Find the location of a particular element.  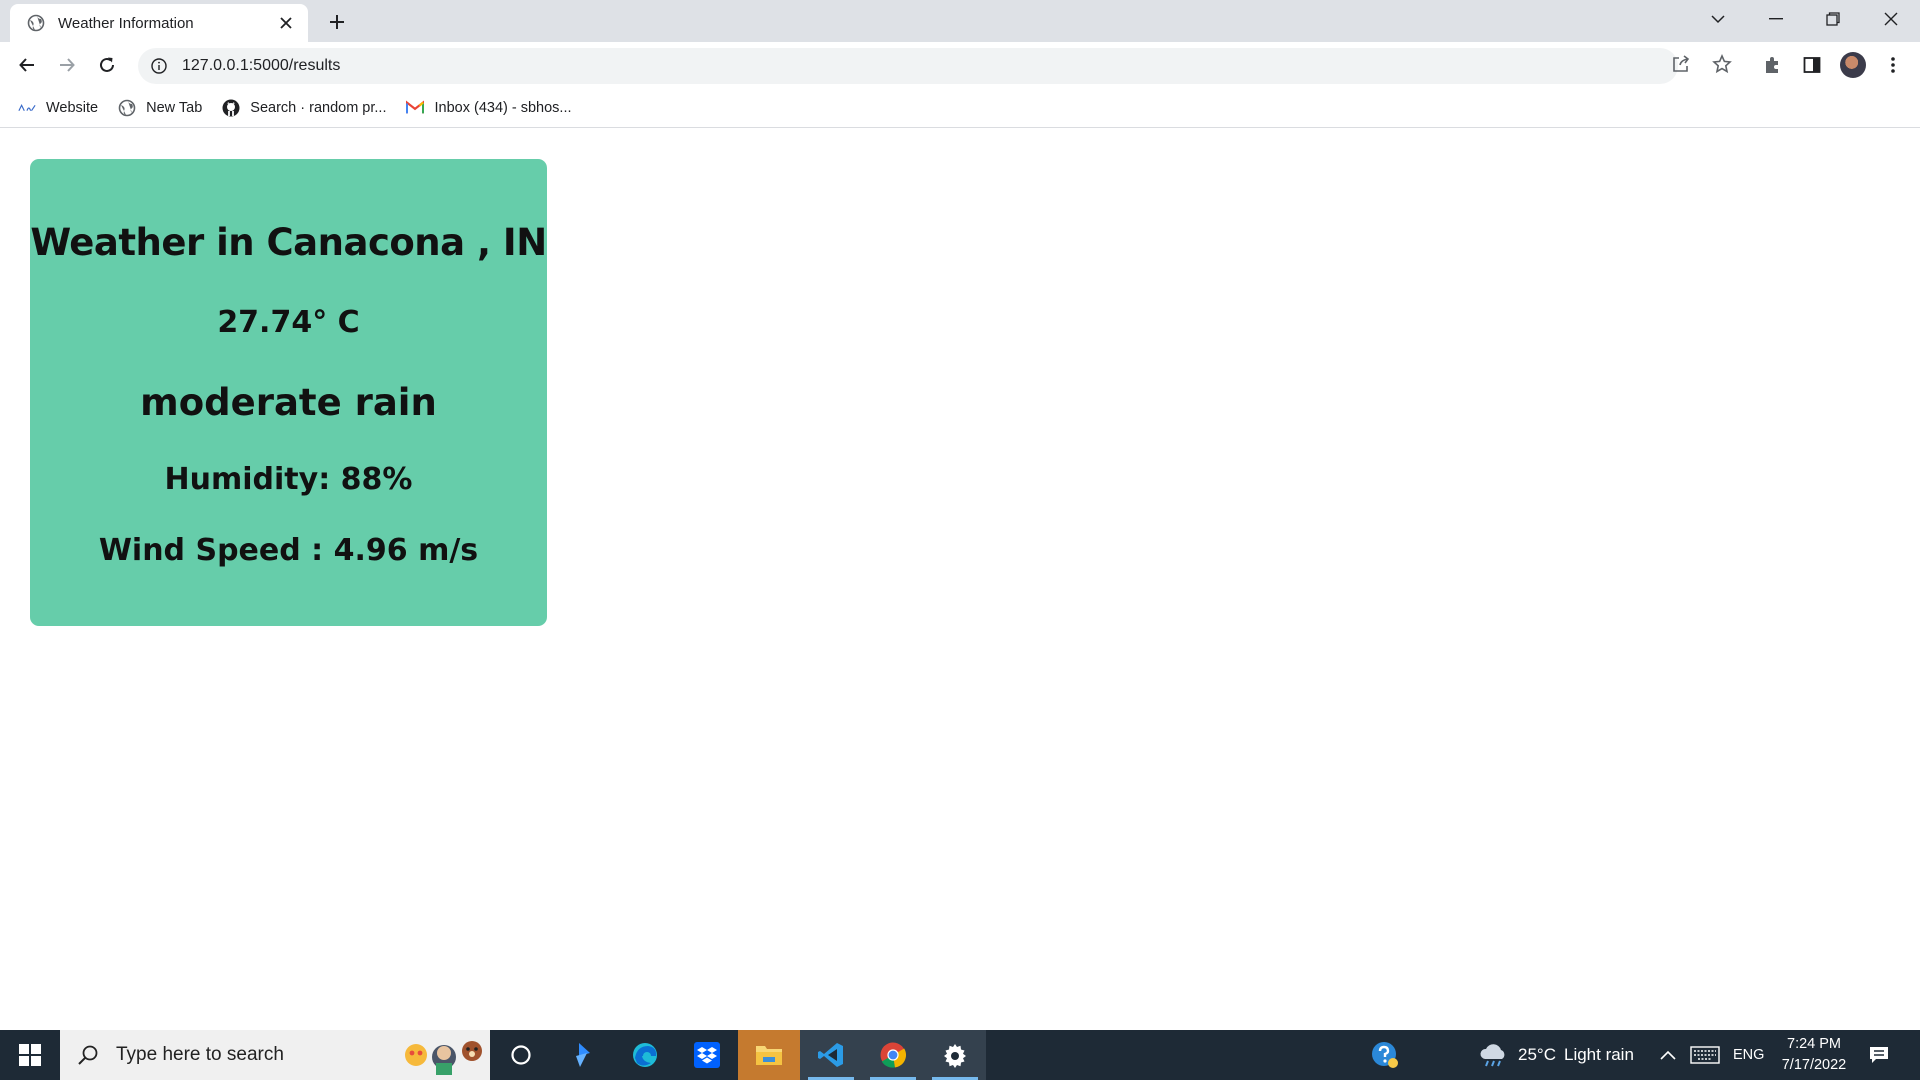

power-automate-icon is located at coordinates (583, 1055).